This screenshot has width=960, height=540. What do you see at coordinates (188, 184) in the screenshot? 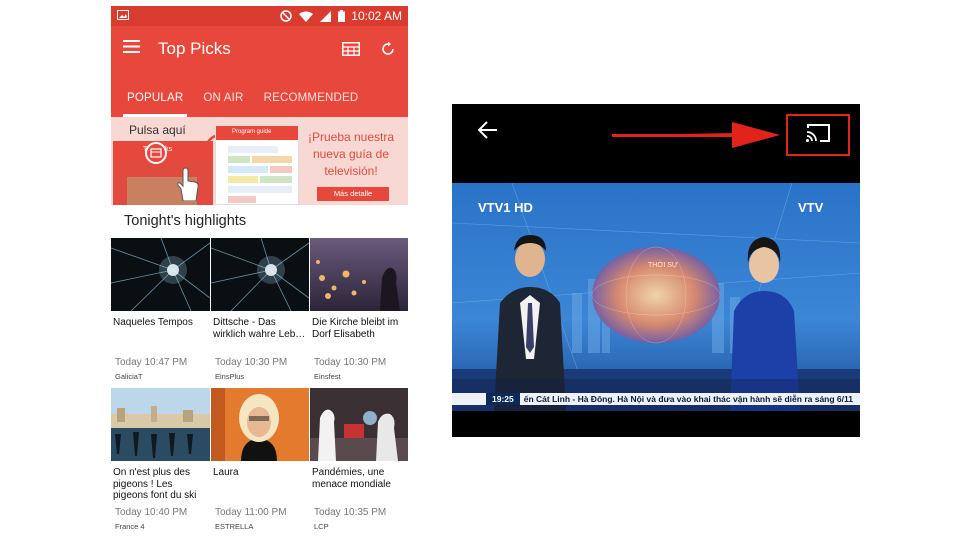
I see `pointing-hand-icon` at bounding box center [188, 184].